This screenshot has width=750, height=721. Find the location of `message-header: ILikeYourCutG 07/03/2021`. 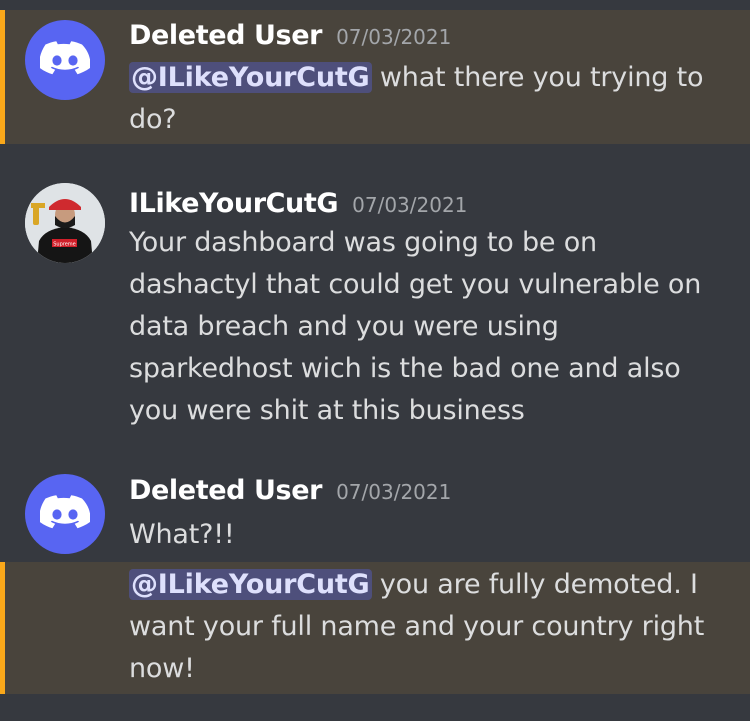

message-header: ILikeYourCutG 07/03/2021 is located at coordinates (298, 203).